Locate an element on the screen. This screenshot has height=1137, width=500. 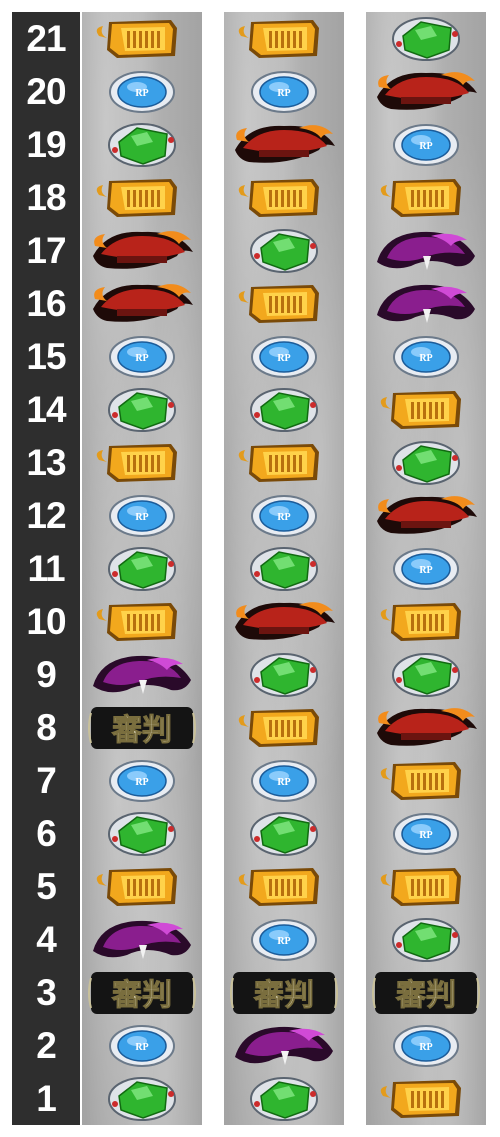
row-number: 11 is located at coordinates (46, 568).